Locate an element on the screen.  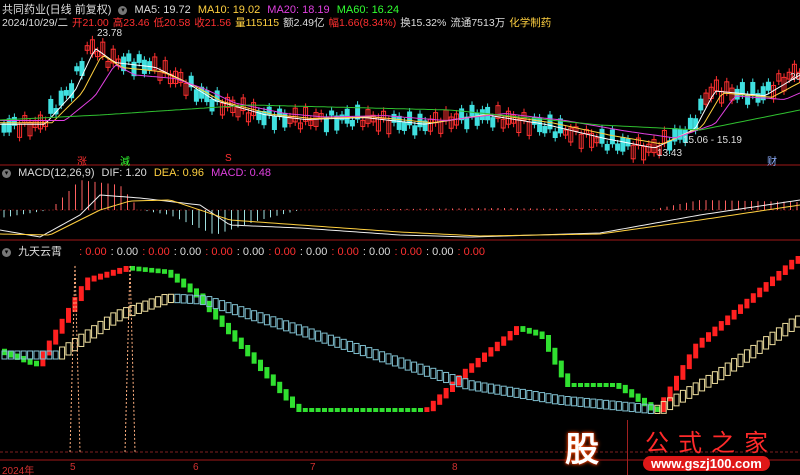
quote-volume: 量115115 is located at coordinates (257, 23).